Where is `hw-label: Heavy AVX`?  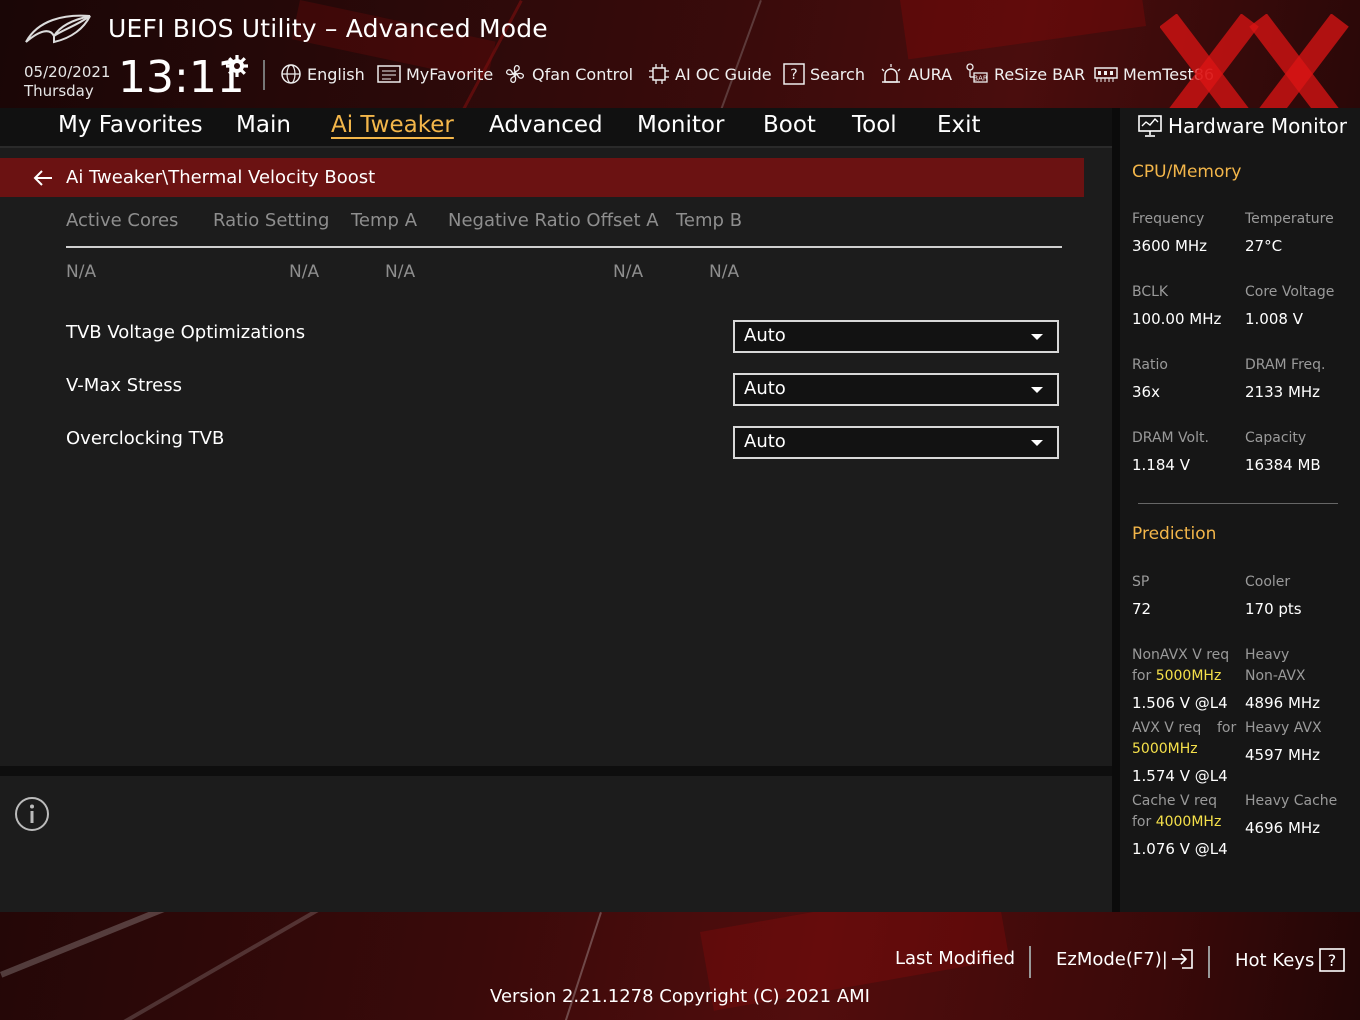
hw-label: Heavy AVX is located at coordinates (1283, 728).